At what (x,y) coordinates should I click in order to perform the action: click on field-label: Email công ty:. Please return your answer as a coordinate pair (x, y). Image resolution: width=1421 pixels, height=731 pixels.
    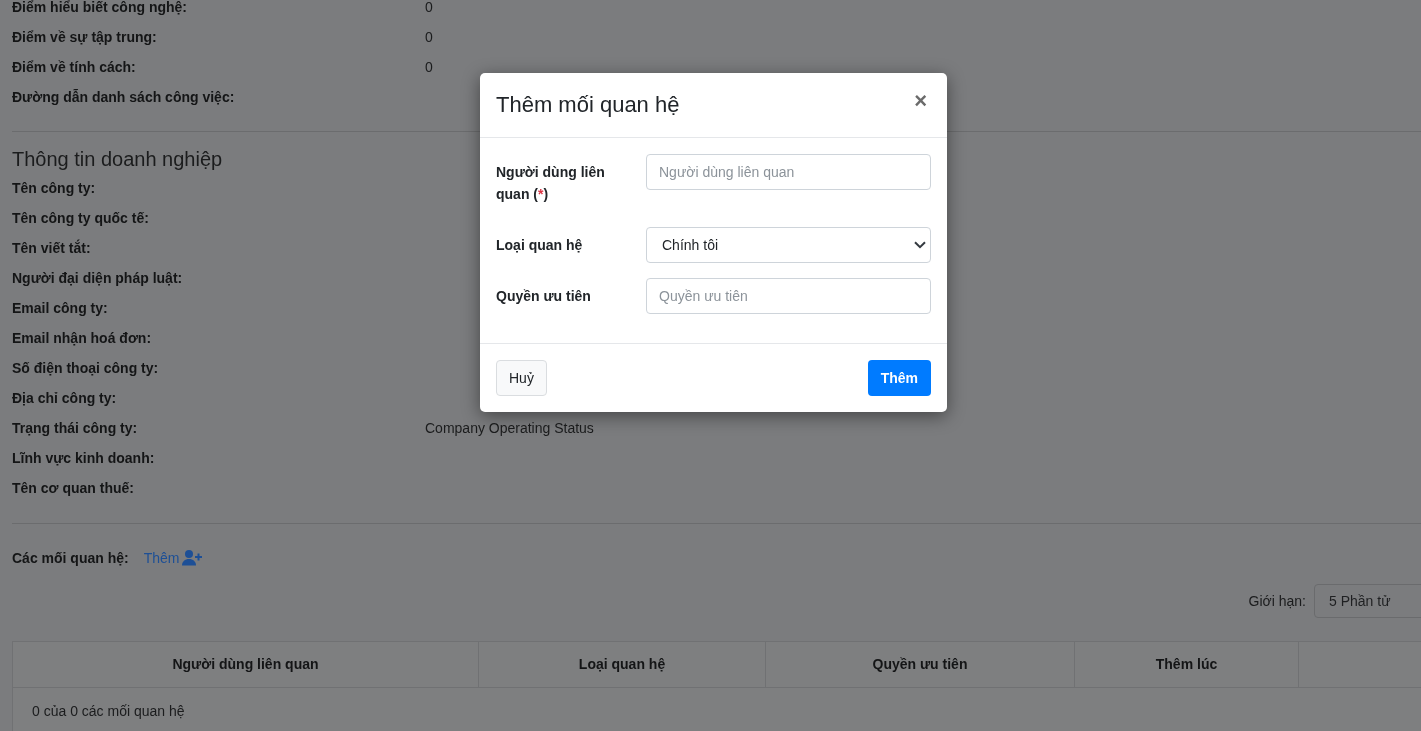
    Looking at the image, I should click on (60, 308).